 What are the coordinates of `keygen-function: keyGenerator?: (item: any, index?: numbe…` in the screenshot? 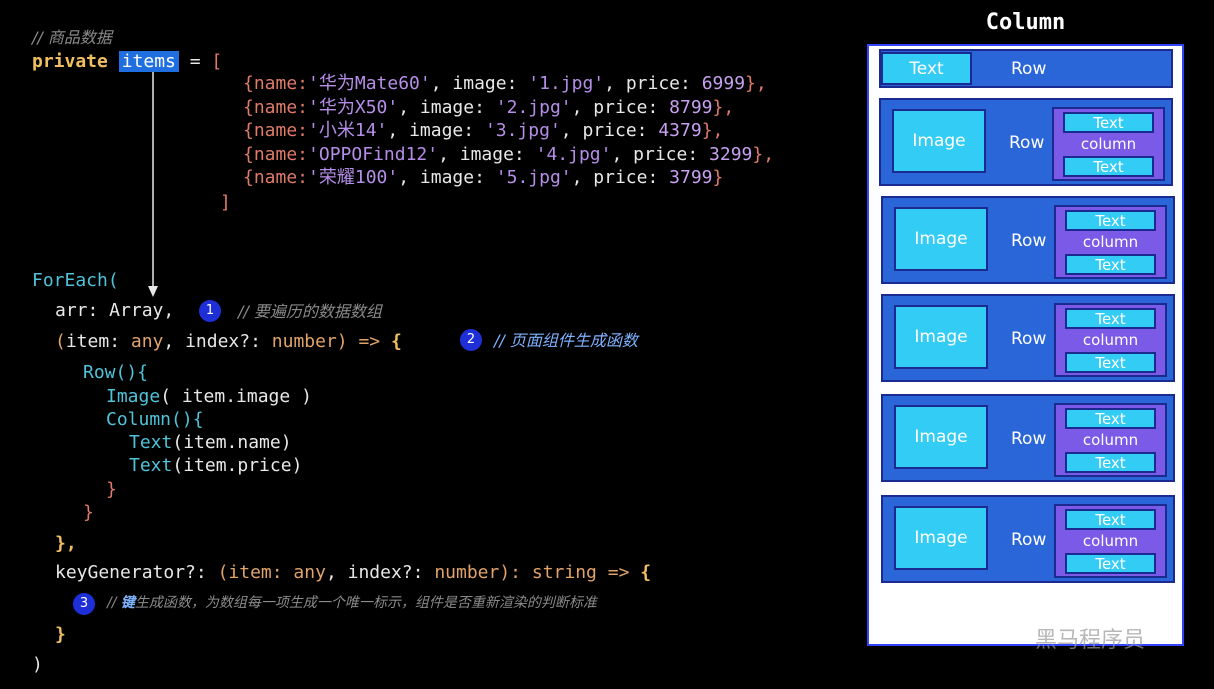 It's located at (353, 572).